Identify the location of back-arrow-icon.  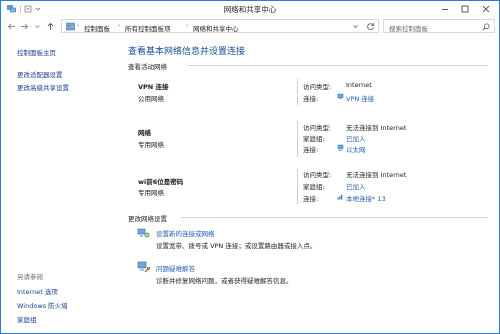
(11, 26).